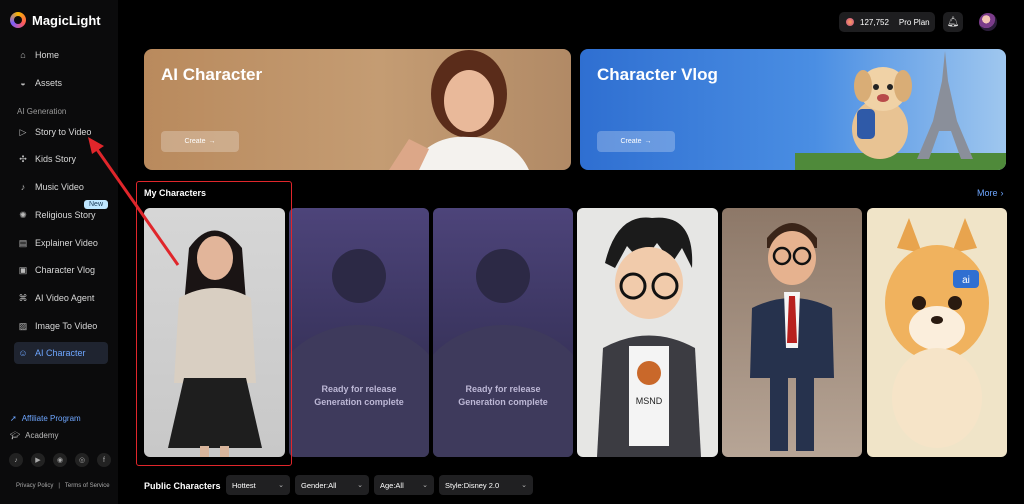  I want to click on social-links: ♪ ▶ ◉ ◎ f, so click(60, 460).